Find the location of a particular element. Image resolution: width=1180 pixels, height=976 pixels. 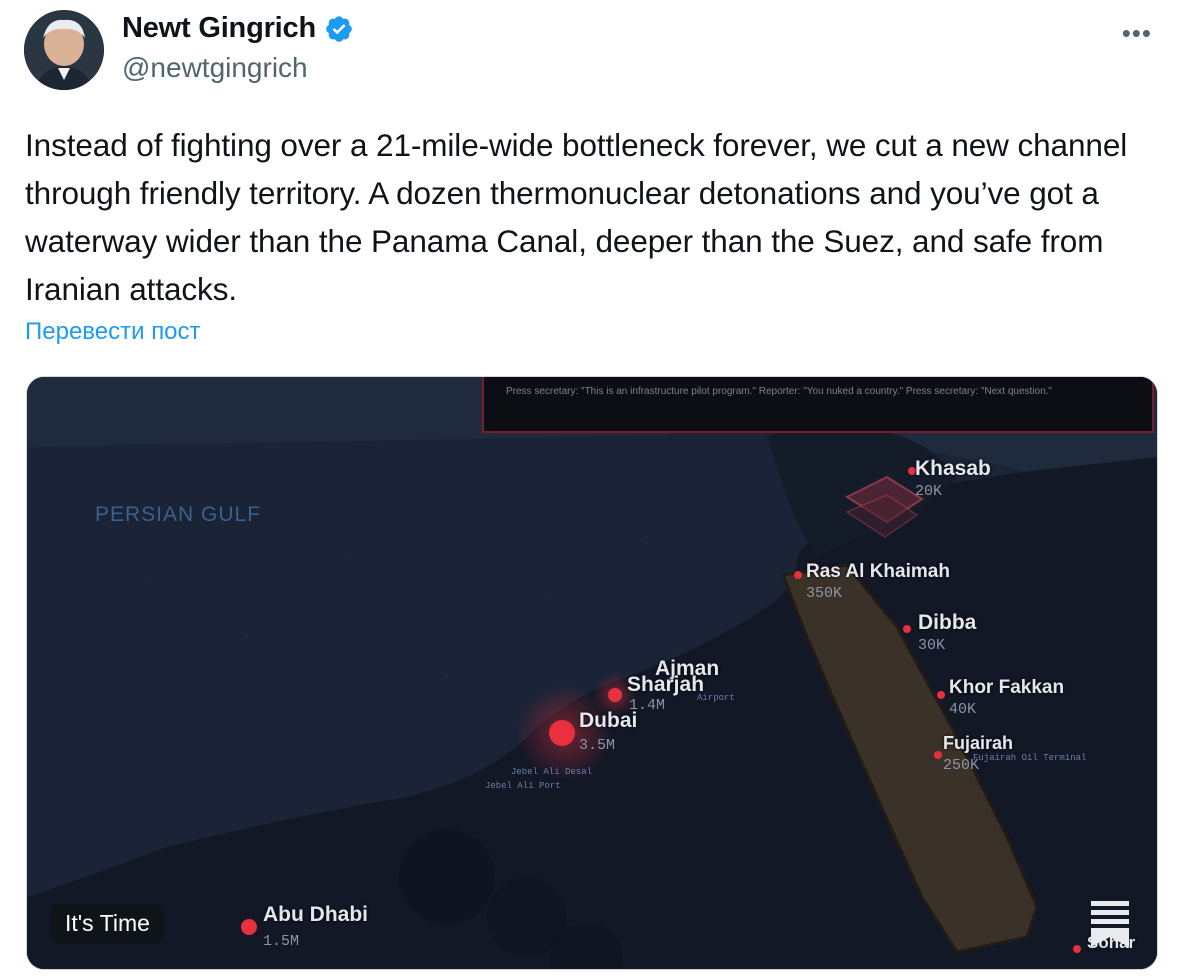

city-label-sharjah: Sharjah is located at coordinates (666, 684).